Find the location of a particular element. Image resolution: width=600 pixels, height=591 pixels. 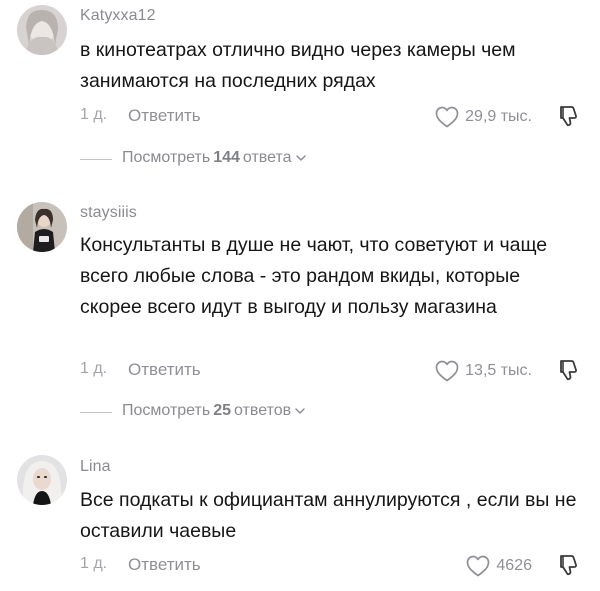

username: Katyxxa12 is located at coordinates (118, 16).